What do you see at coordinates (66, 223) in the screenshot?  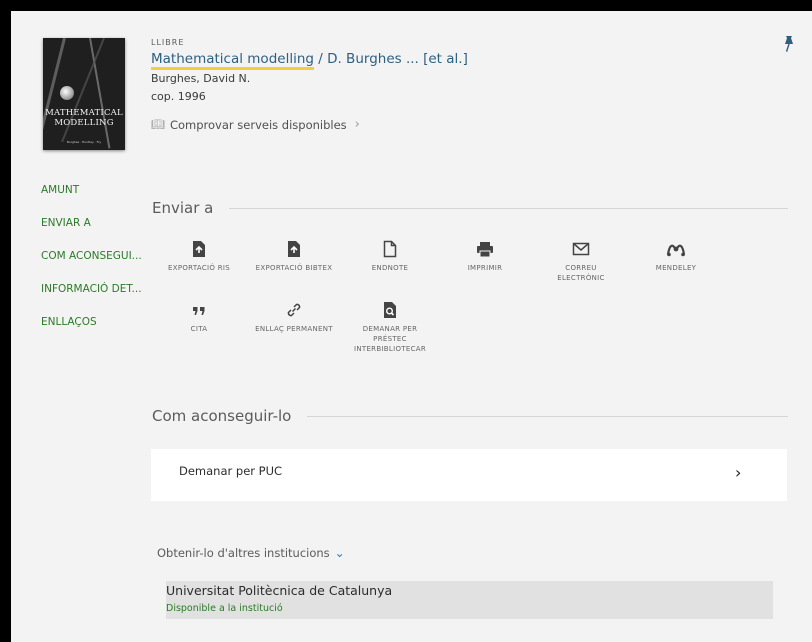 I see `nav-item-send-to: ENVIAR A` at bounding box center [66, 223].